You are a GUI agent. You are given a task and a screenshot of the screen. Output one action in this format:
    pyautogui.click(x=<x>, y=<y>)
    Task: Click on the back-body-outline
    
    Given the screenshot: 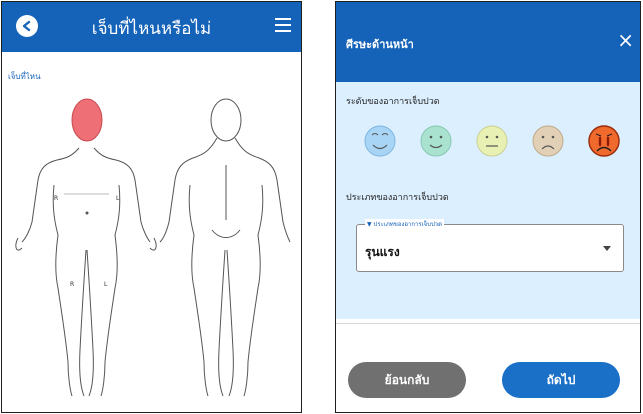 What is the action you would take?
    pyautogui.click(x=225, y=247)
    